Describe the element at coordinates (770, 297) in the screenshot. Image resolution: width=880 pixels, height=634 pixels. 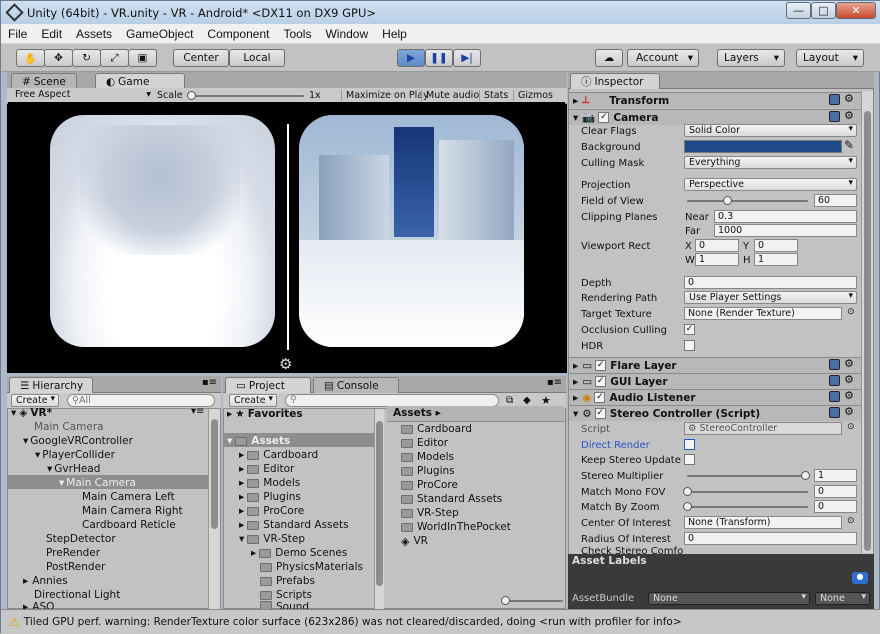
I see `rendering-path-dropdown: Use Player Settings` at that location.